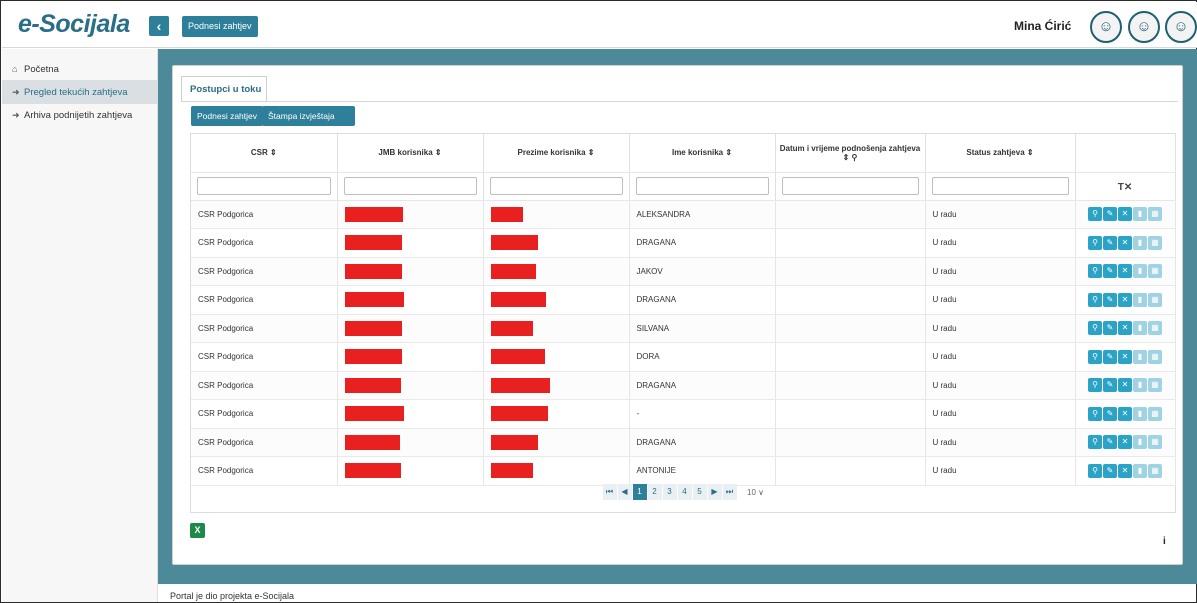  I want to click on table-row: CSR Podgorica SILVANA U radu ⚲ ✎ ✕ ▮ ▦, so click(683, 328).